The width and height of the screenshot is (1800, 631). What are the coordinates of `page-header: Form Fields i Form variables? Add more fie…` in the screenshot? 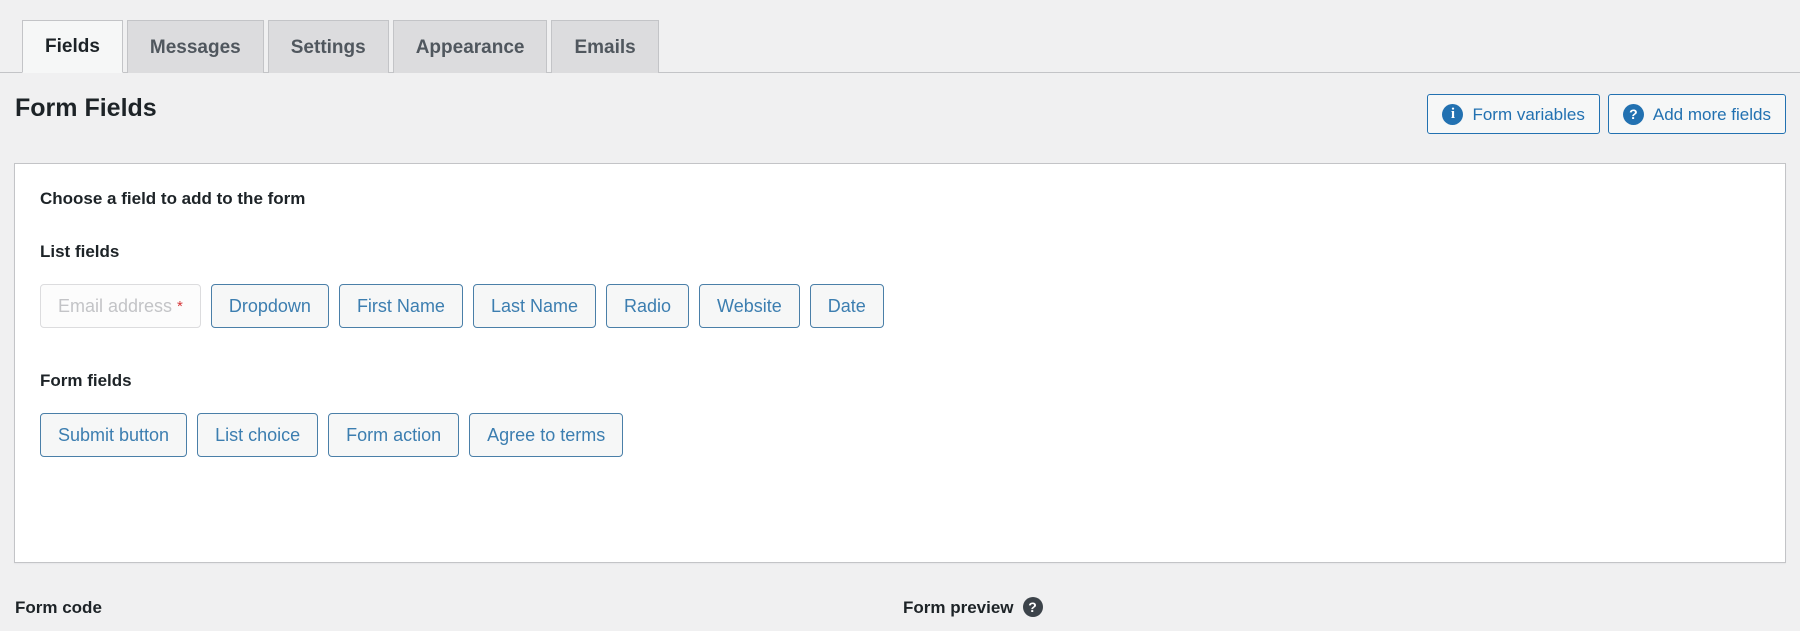 It's located at (900, 118).